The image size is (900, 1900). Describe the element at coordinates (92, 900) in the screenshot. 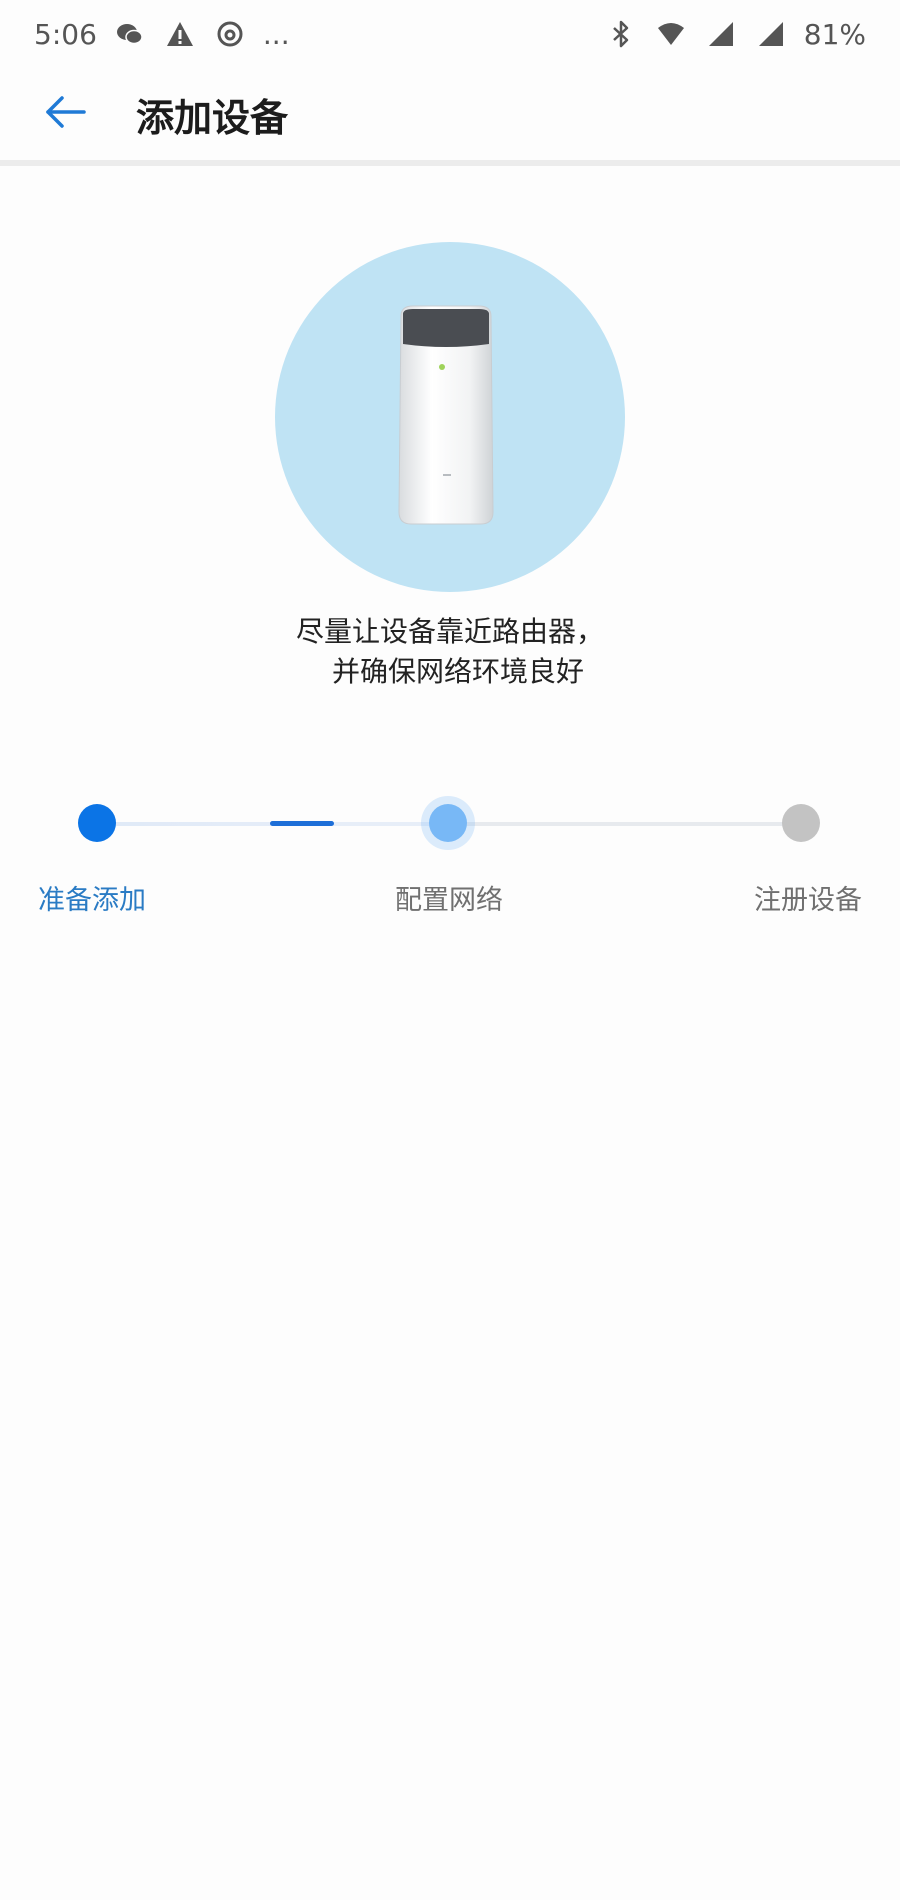

I see `step-label-prepare: 准备添加` at that location.